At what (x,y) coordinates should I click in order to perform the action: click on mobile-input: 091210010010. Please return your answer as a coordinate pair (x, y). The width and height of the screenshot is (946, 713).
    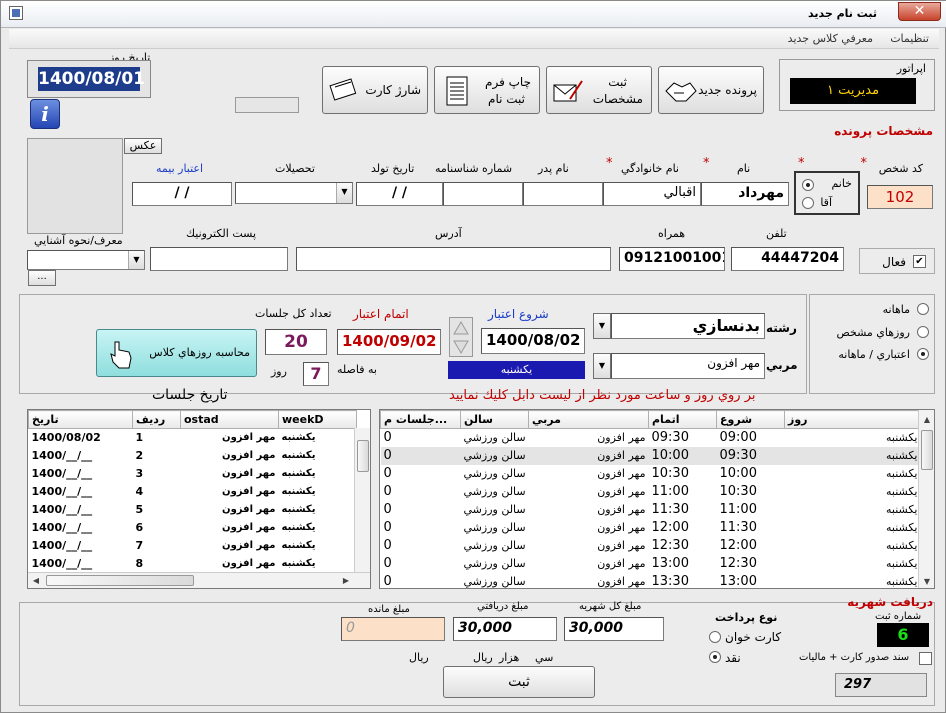
    Looking at the image, I should click on (672, 259).